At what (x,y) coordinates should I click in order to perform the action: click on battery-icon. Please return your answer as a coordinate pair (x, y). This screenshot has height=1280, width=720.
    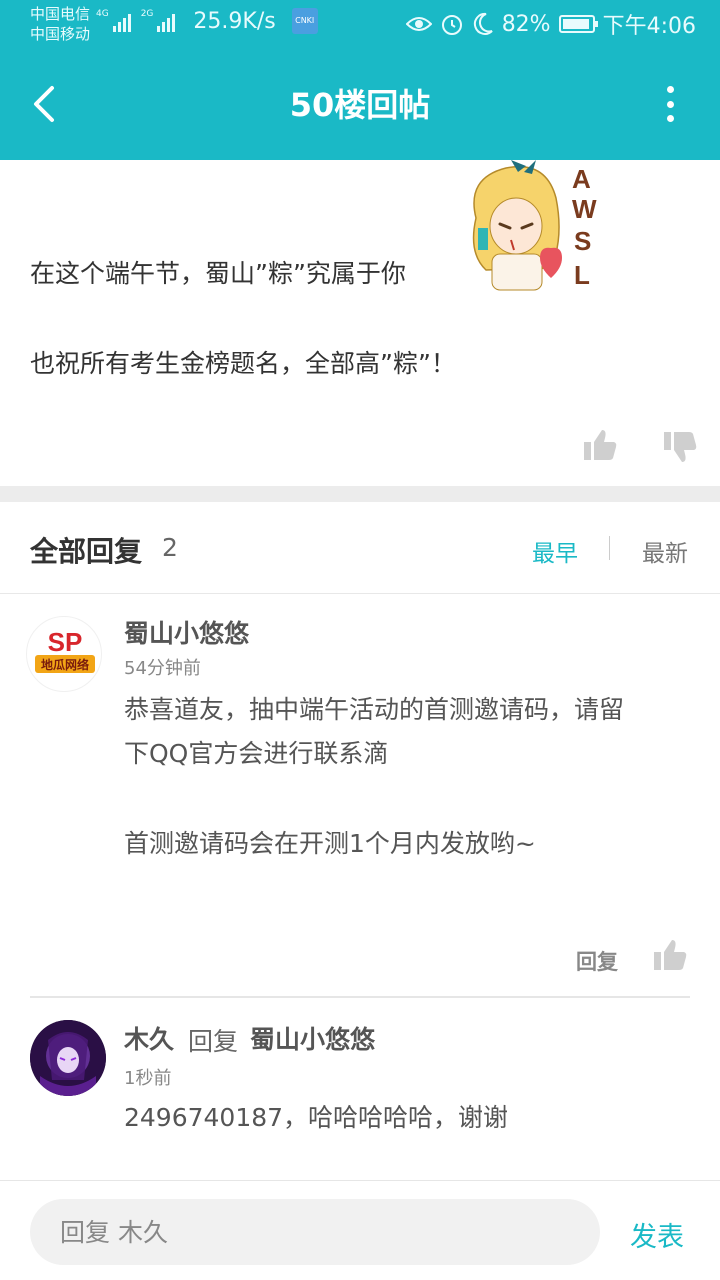
    Looking at the image, I should click on (578, 24).